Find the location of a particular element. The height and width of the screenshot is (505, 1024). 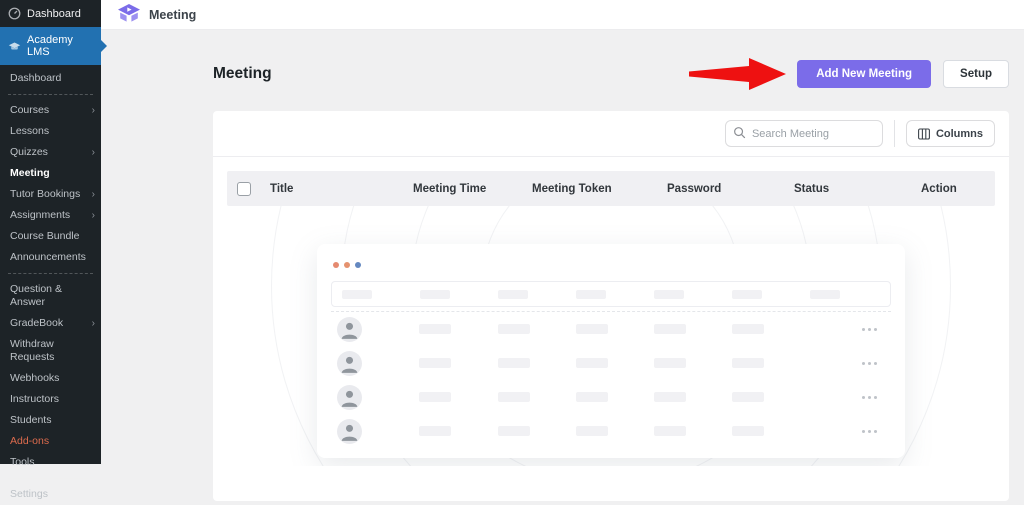

sidebar-item-course-bundle: Course Bundle is located at coordinates (50, 236).